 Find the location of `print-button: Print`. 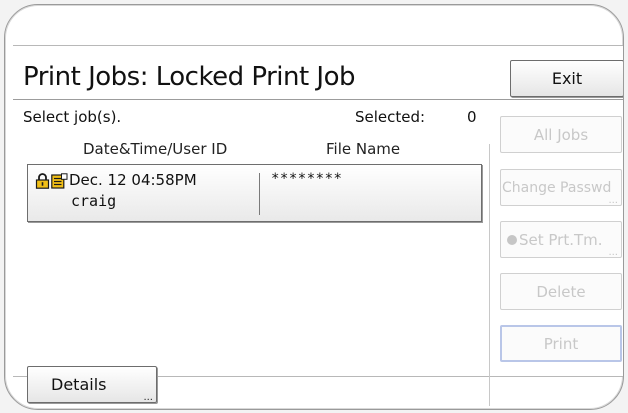

print-button: Print is located at coordinates (561, 343).